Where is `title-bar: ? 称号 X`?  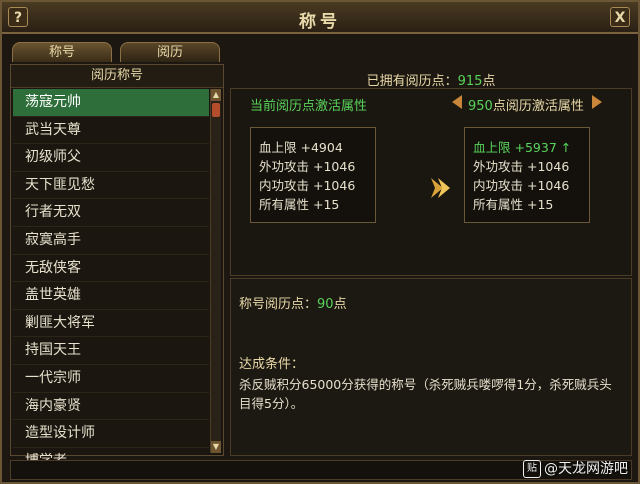 title-bar: ? 称号 X is located at coordinates (320, 18).